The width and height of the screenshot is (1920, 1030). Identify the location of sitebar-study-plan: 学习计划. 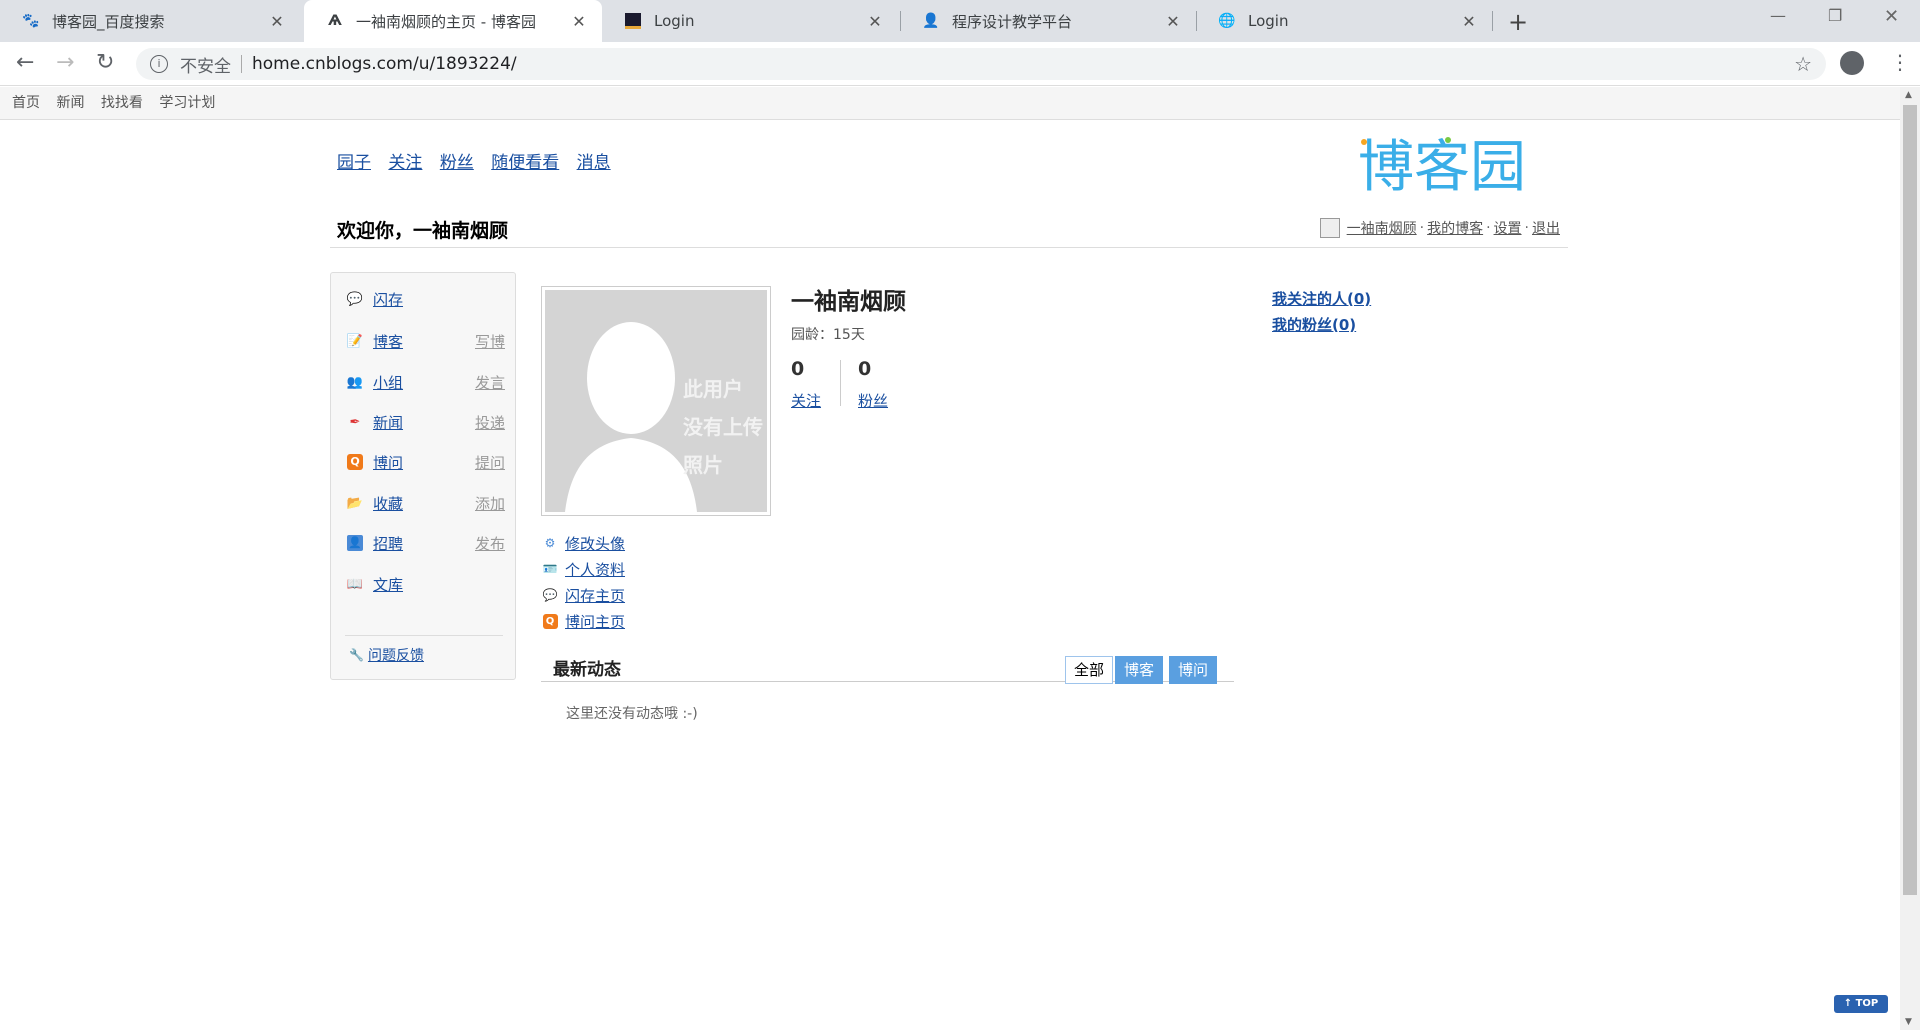
(187, 103).